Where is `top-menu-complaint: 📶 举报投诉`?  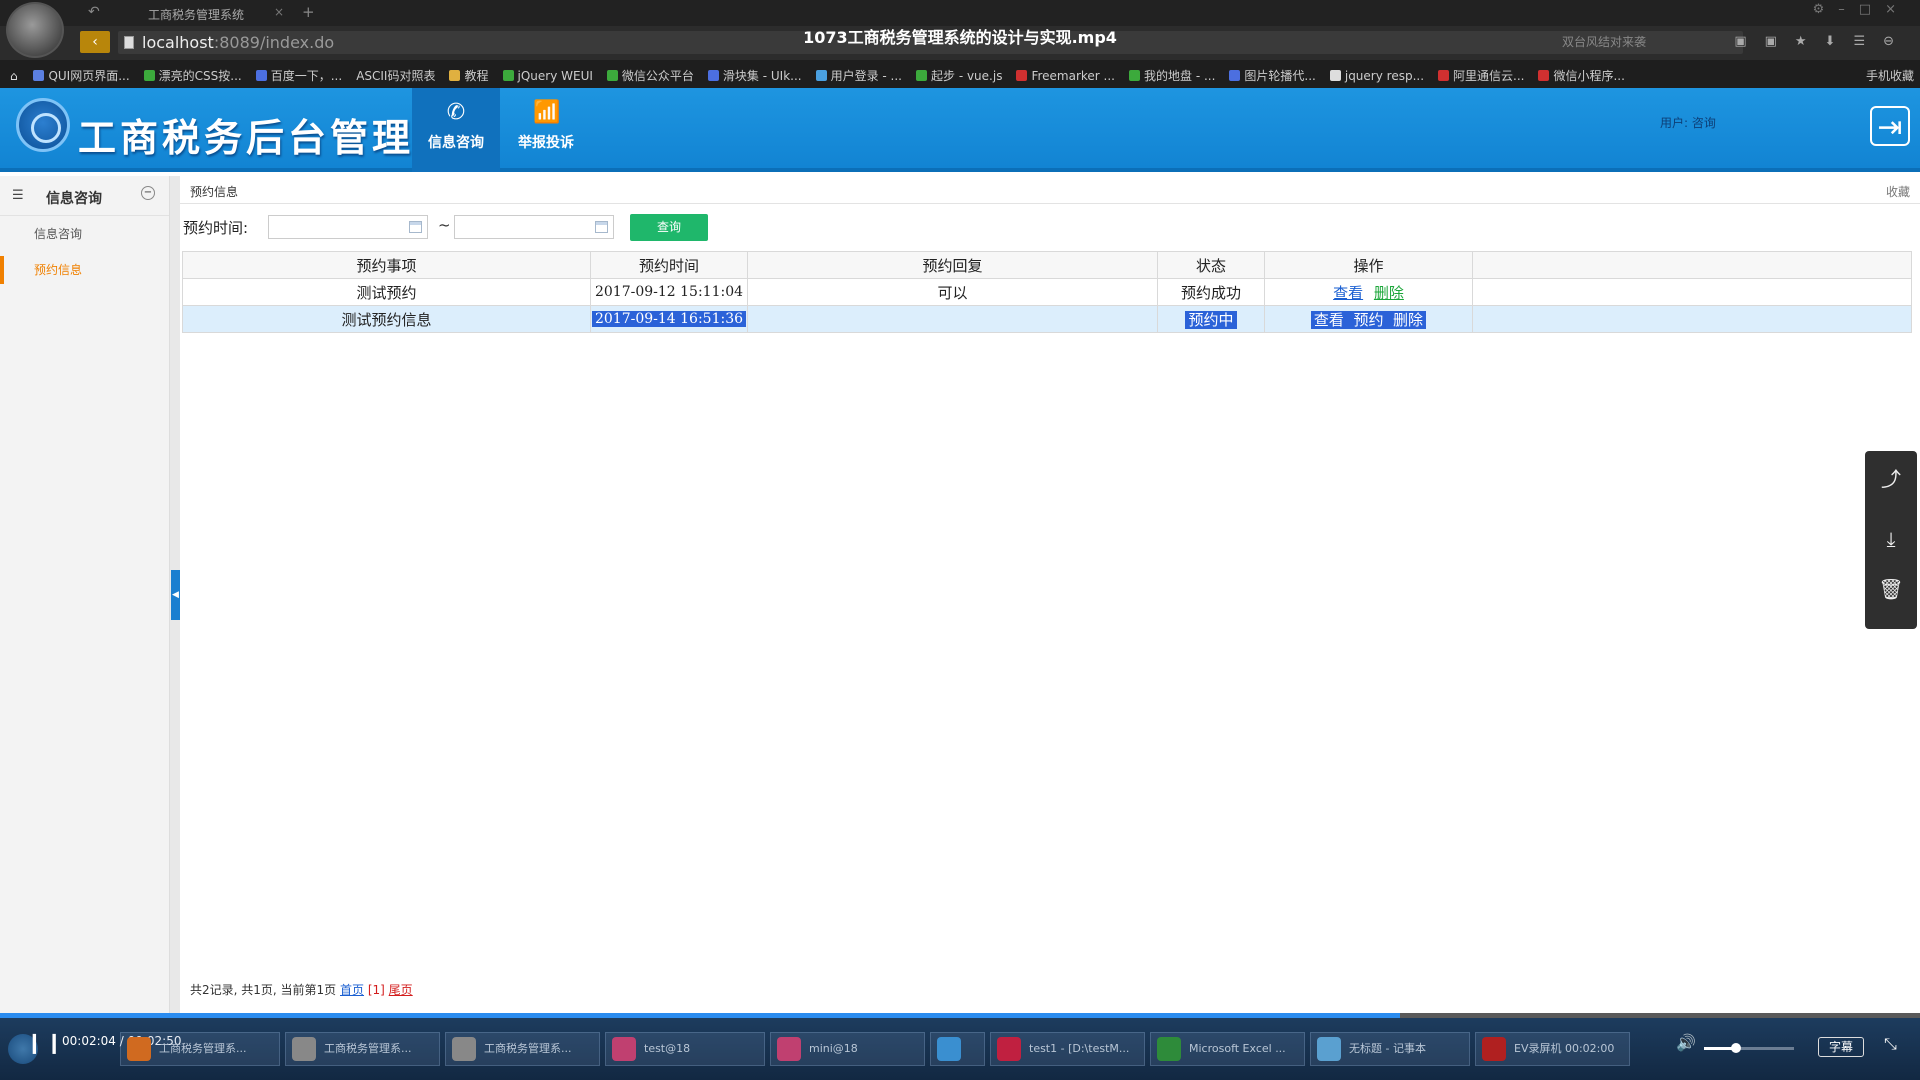
top-menu-complaint: 📶 举报投诉 is located at coordinates (546, 130).